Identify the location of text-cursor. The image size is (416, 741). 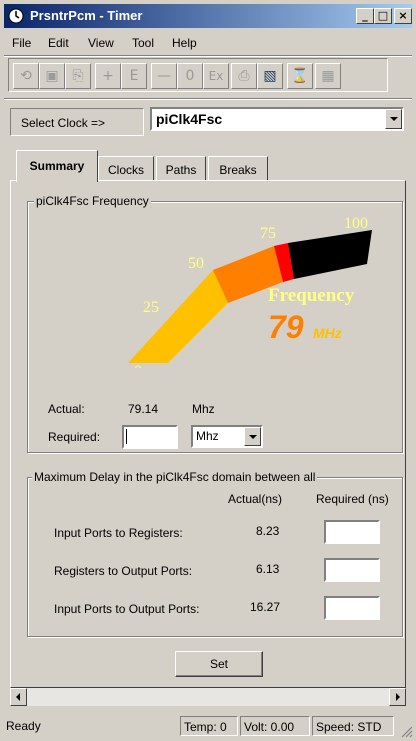
(126, 436).